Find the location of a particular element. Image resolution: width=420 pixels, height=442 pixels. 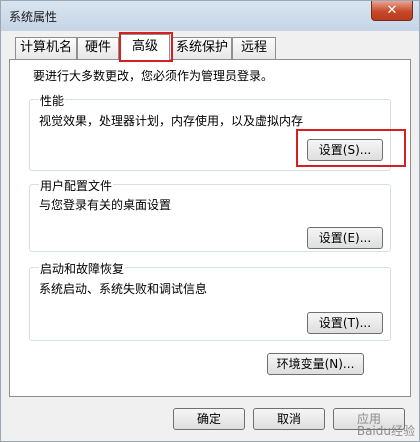

tab-label: 远程 is located at coordinates (253, 47).